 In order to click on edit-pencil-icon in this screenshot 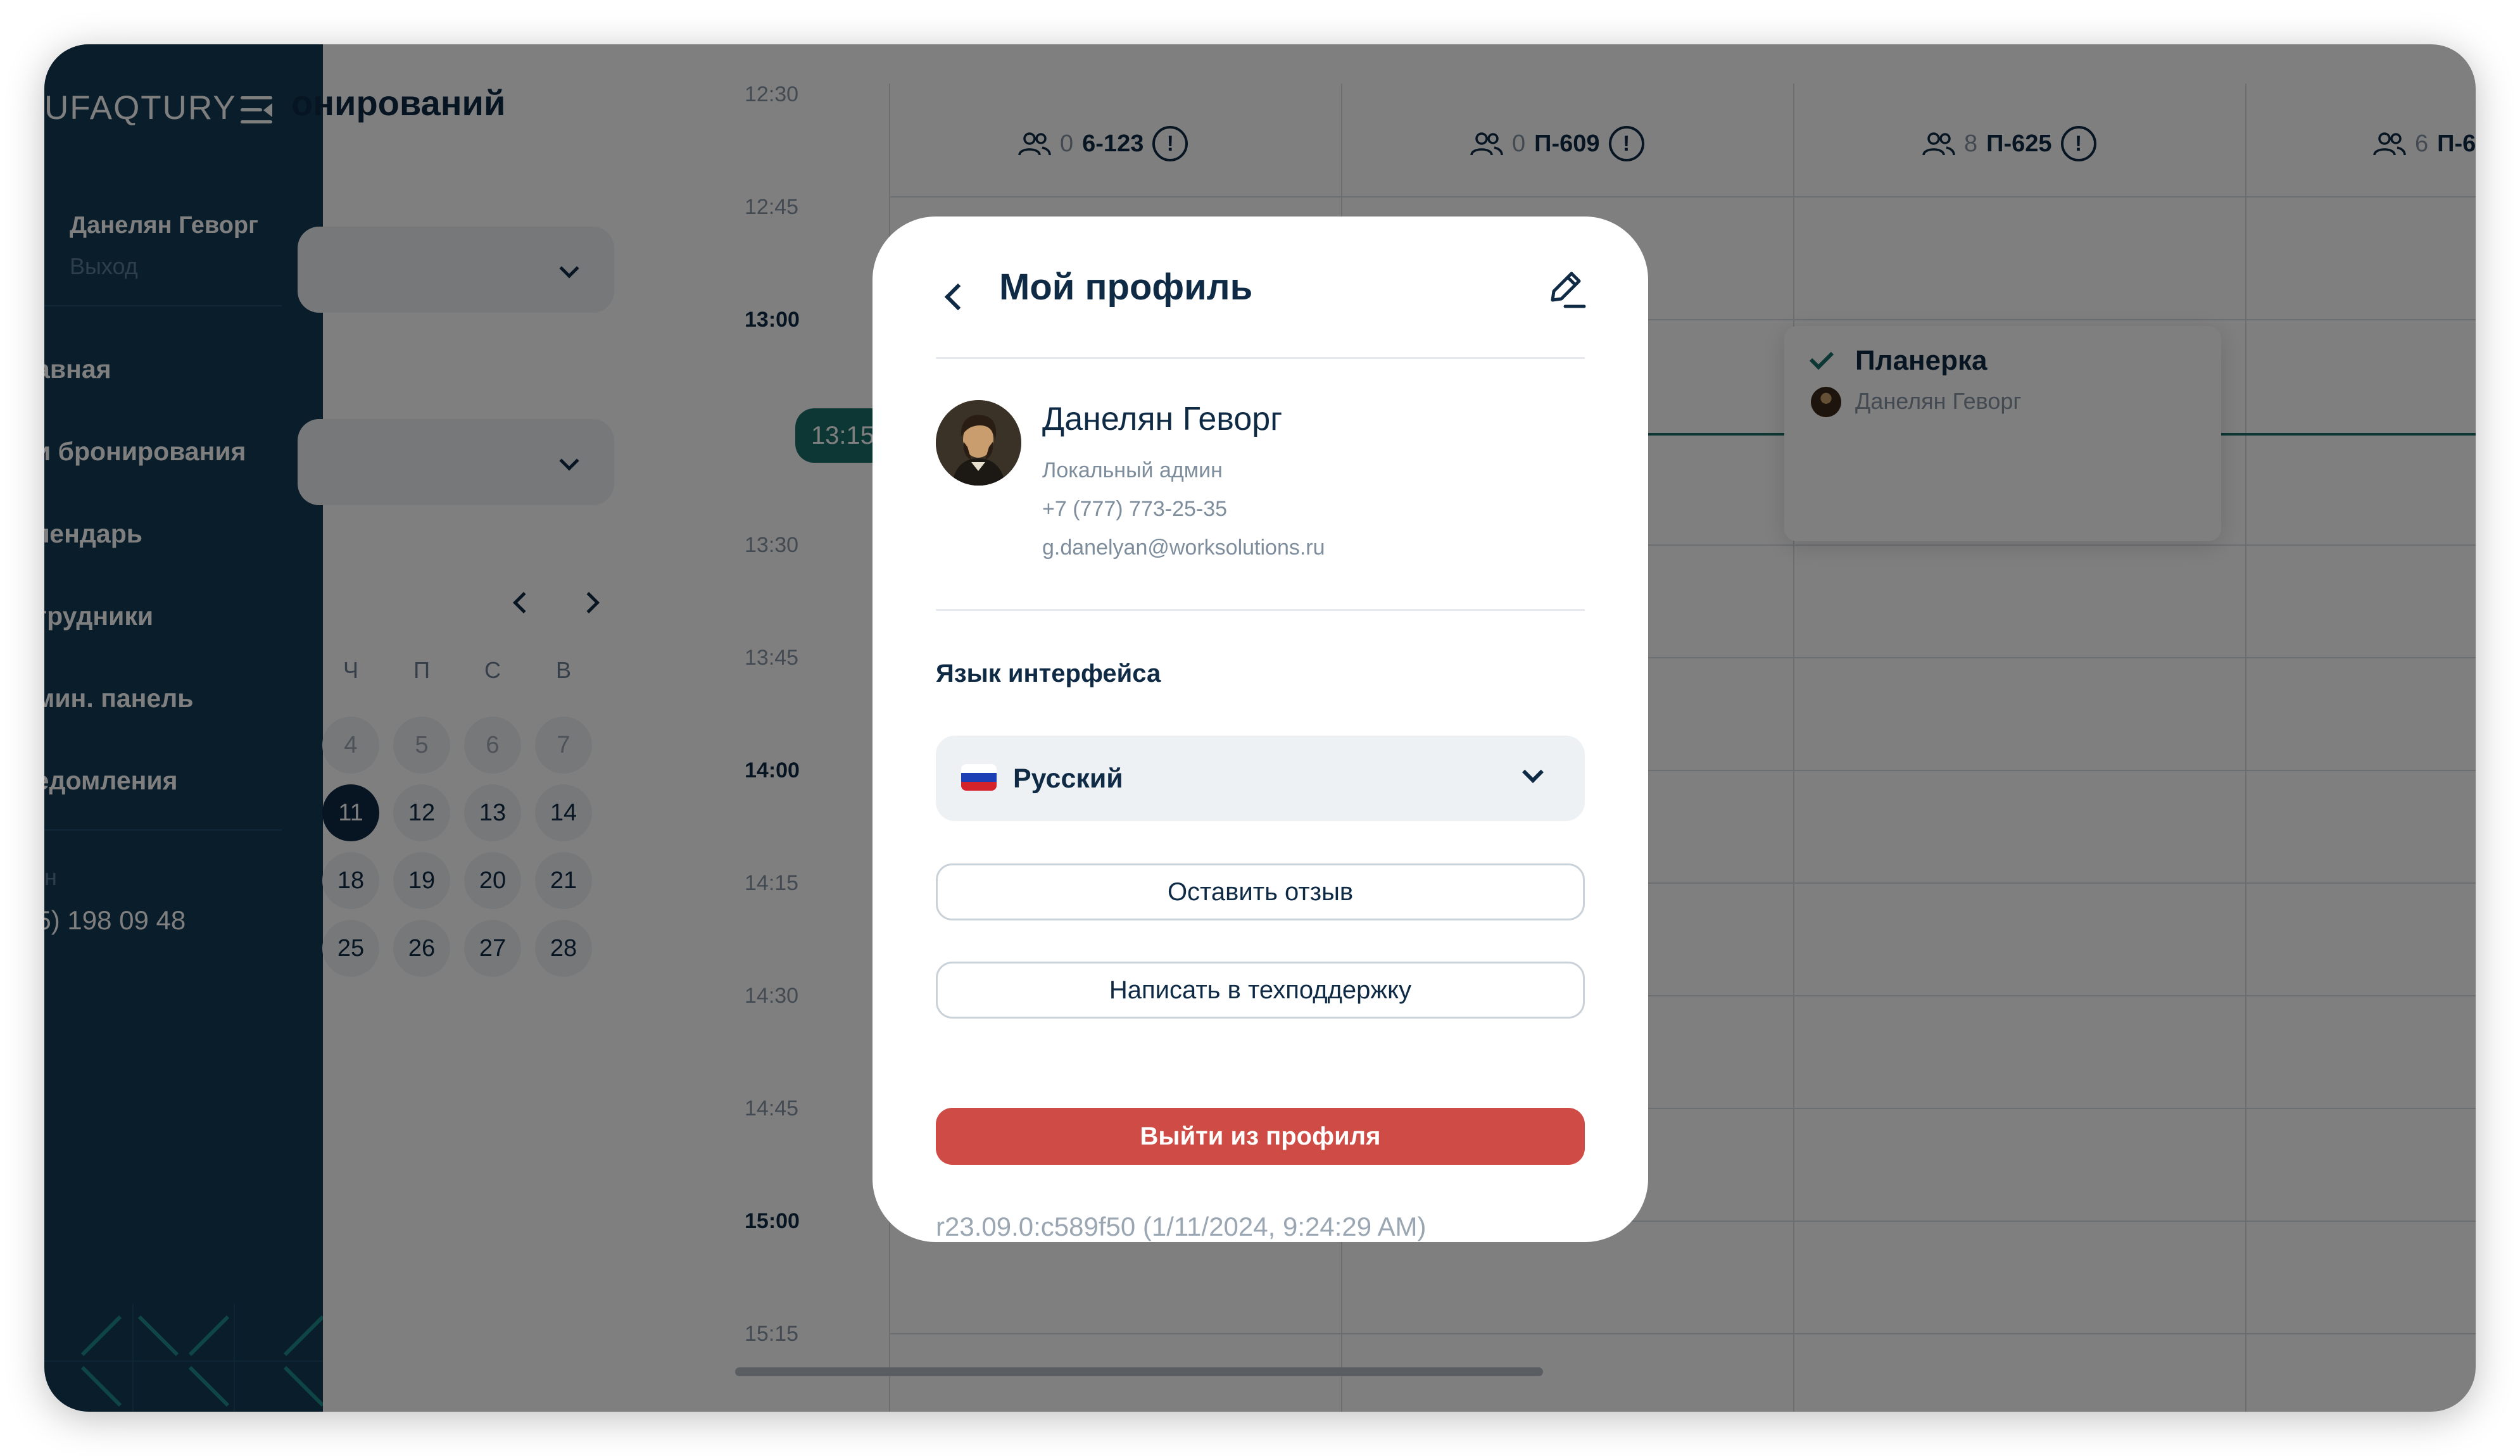, I will do `click(1566, 289)`.